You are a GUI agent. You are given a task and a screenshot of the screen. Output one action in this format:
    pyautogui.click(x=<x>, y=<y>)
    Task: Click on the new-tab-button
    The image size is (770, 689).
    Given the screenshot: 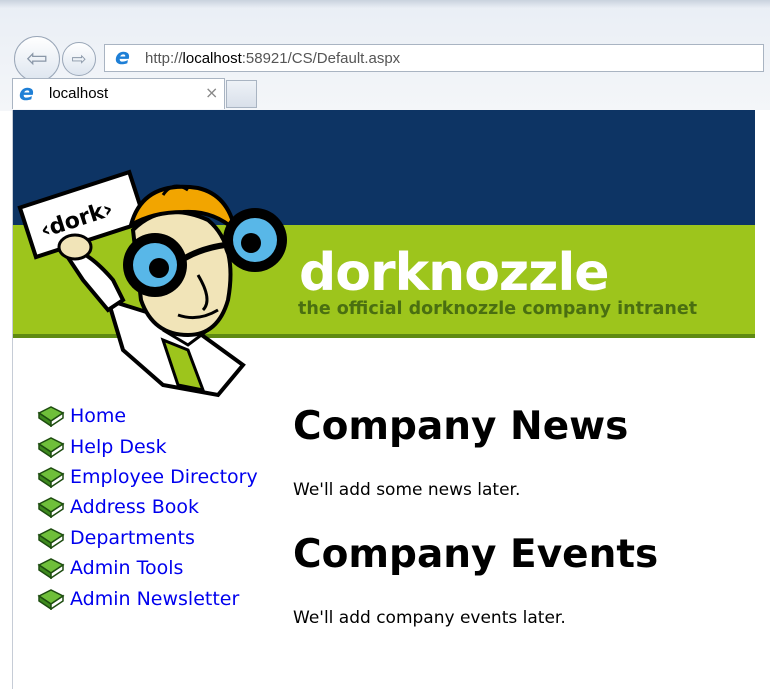 What is the action you would take?
    pyautogui.click(x=241, y=94)
    